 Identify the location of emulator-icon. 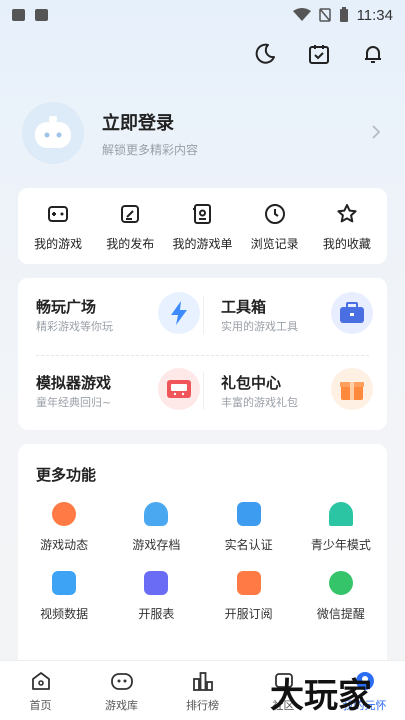
(179, 389).